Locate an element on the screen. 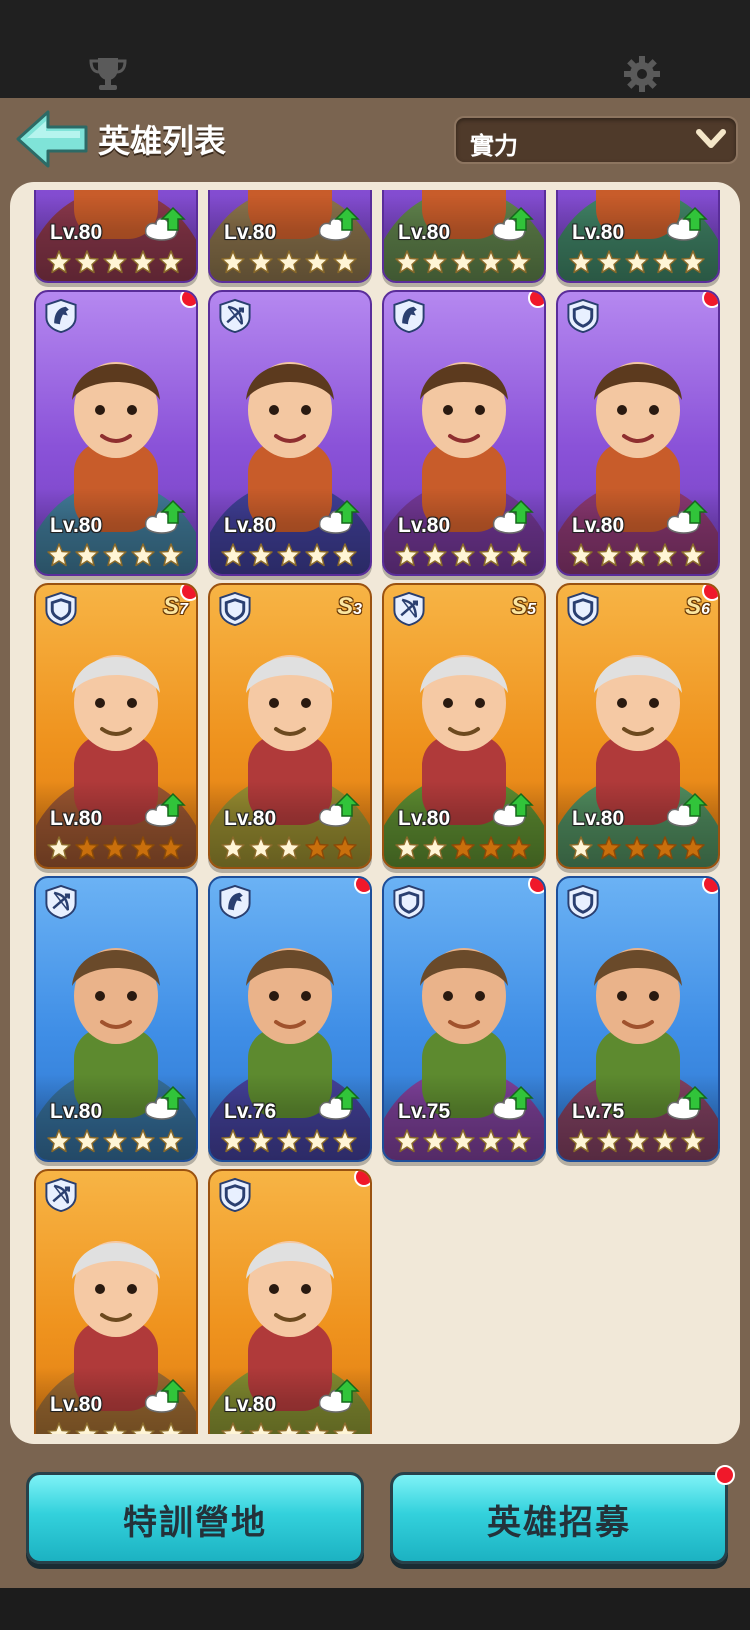  training-camp-button: 特訓營地 is located at coordinates (195, 1518).